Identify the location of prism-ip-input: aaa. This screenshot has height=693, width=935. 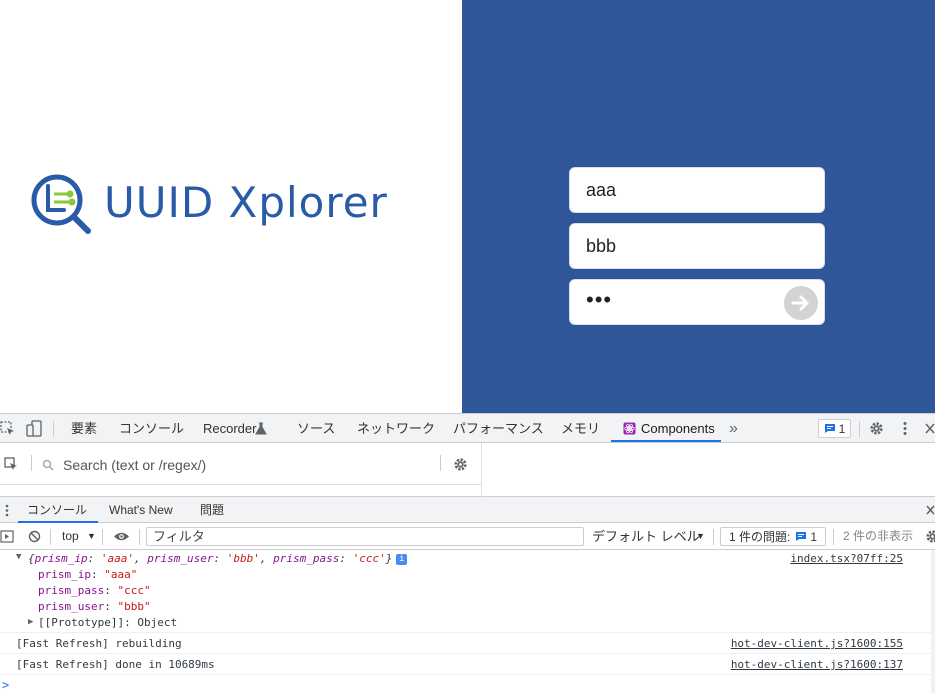
(697, 190).